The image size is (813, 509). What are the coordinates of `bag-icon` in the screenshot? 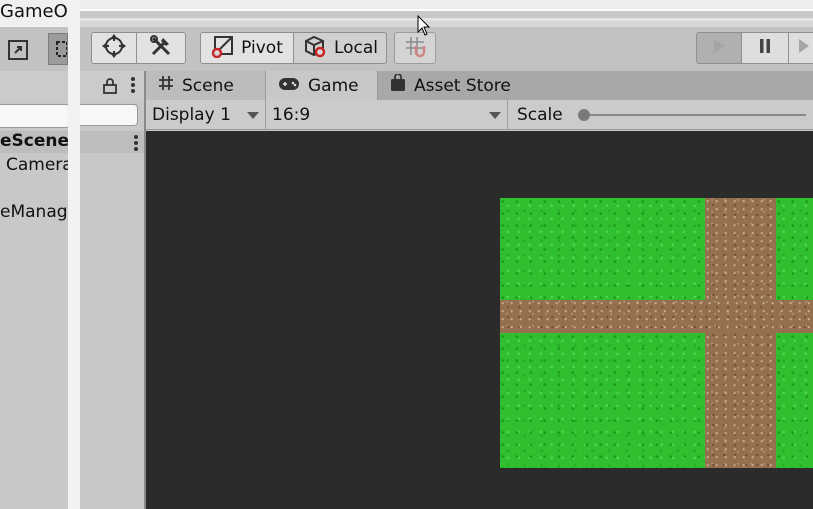 It's located at (398, 85).